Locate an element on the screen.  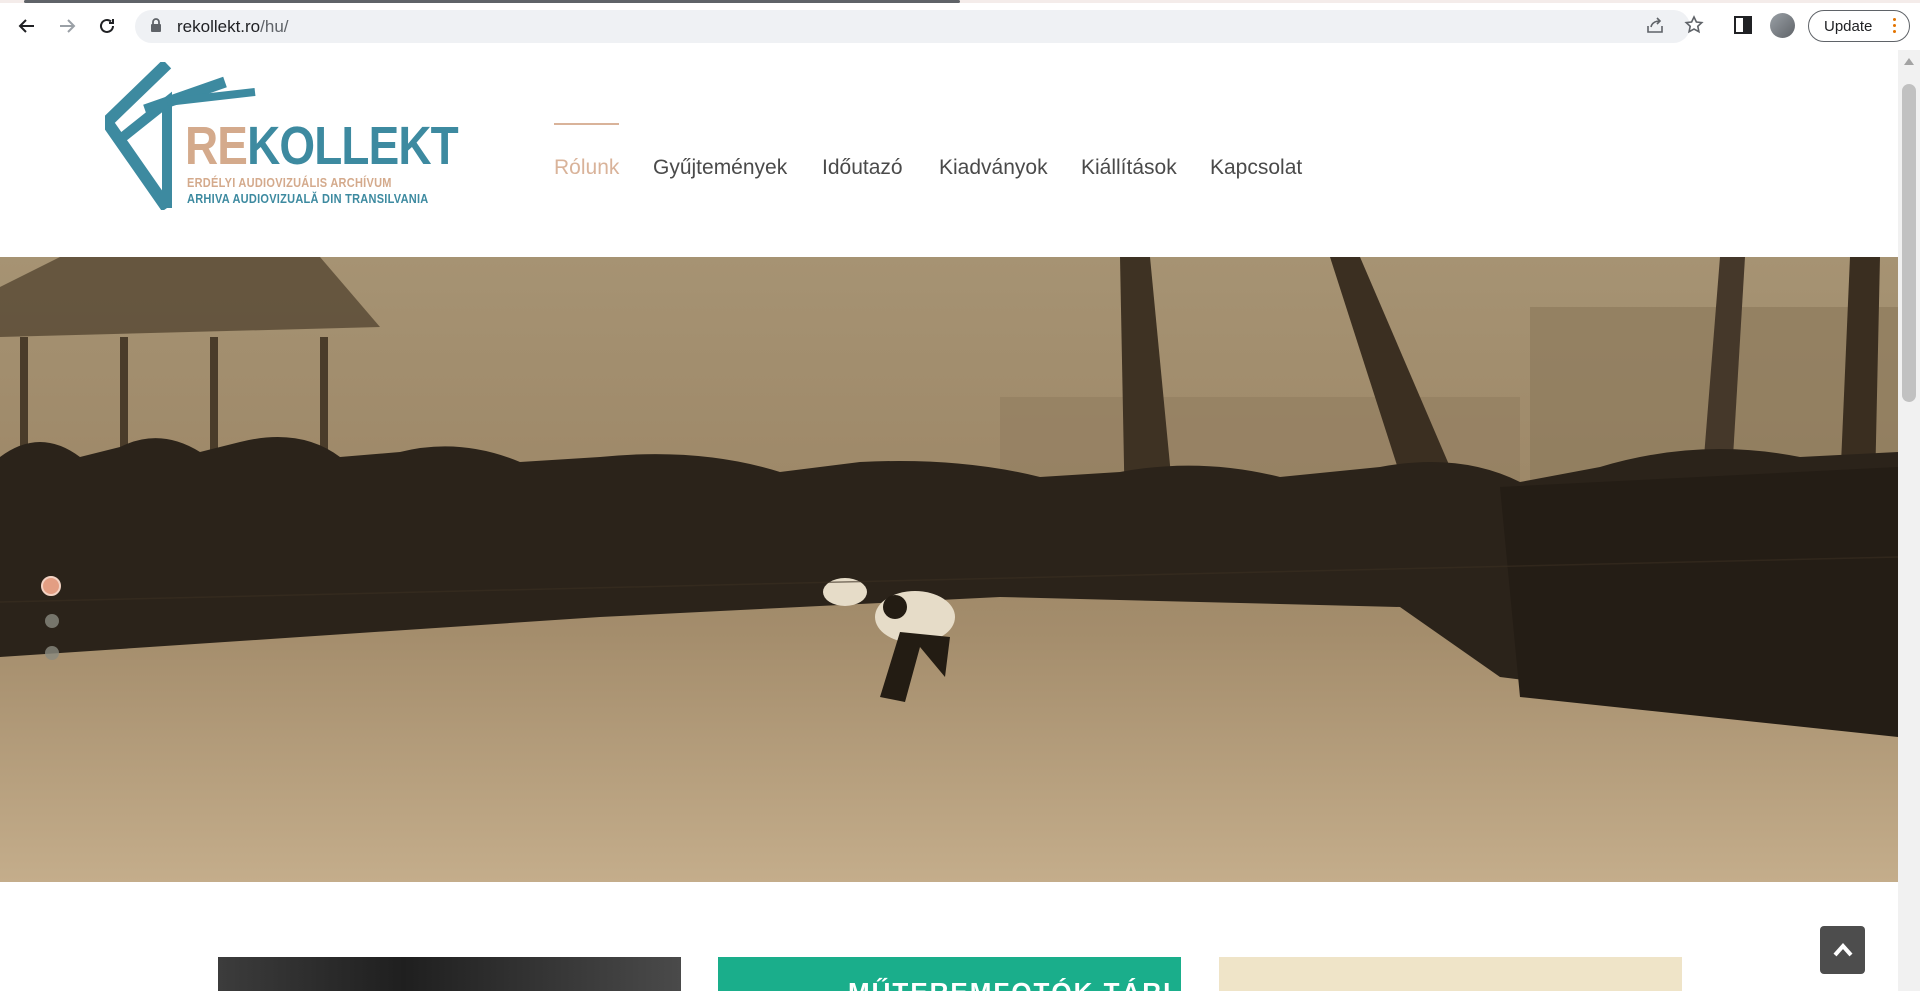
update-label: Update is located at coordinates (1848, 26).